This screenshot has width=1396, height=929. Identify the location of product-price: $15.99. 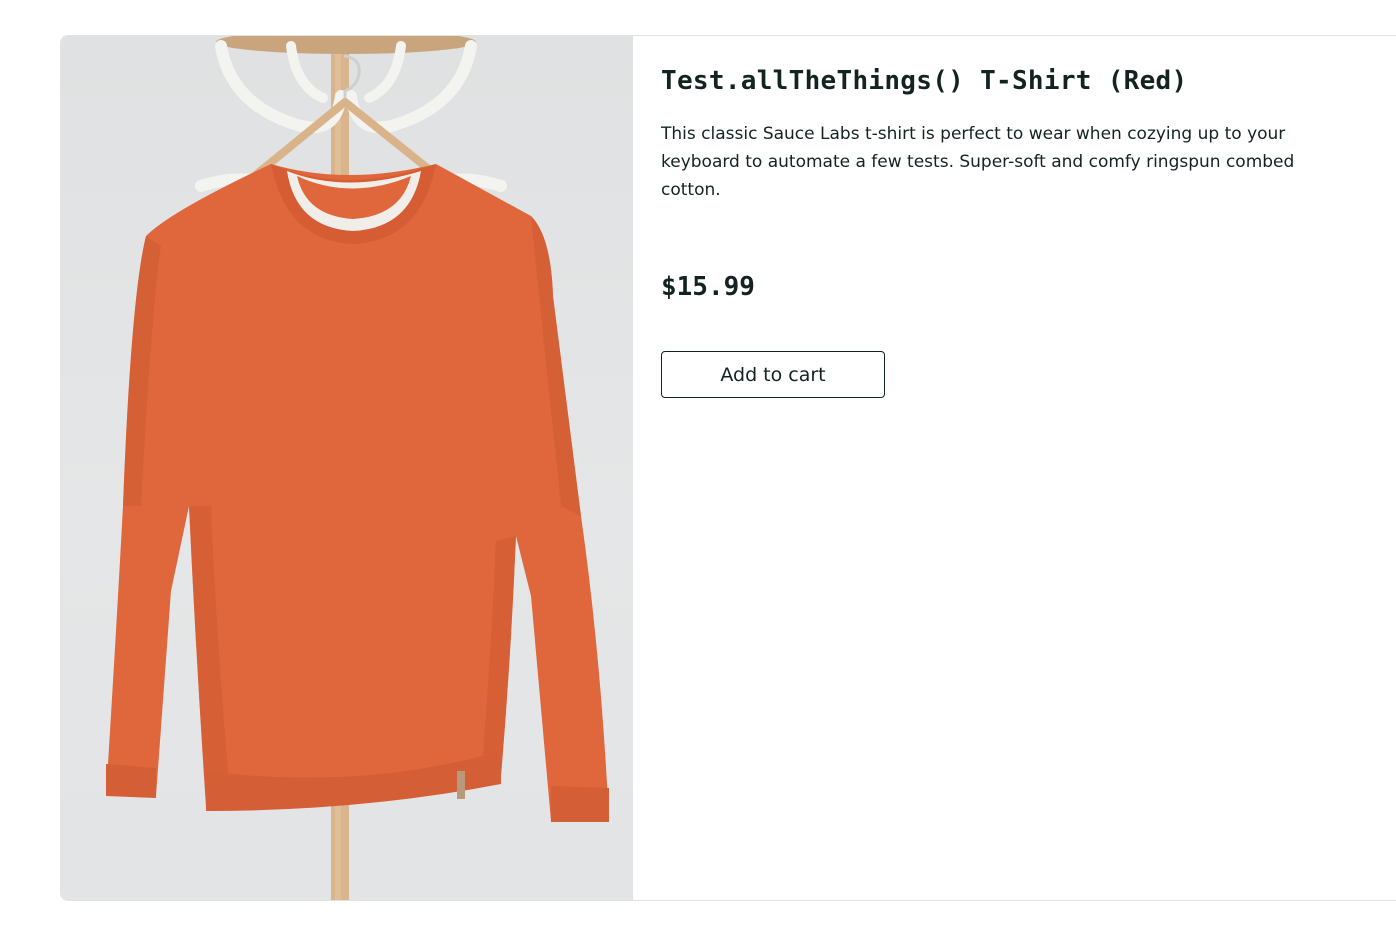
(708, 287).